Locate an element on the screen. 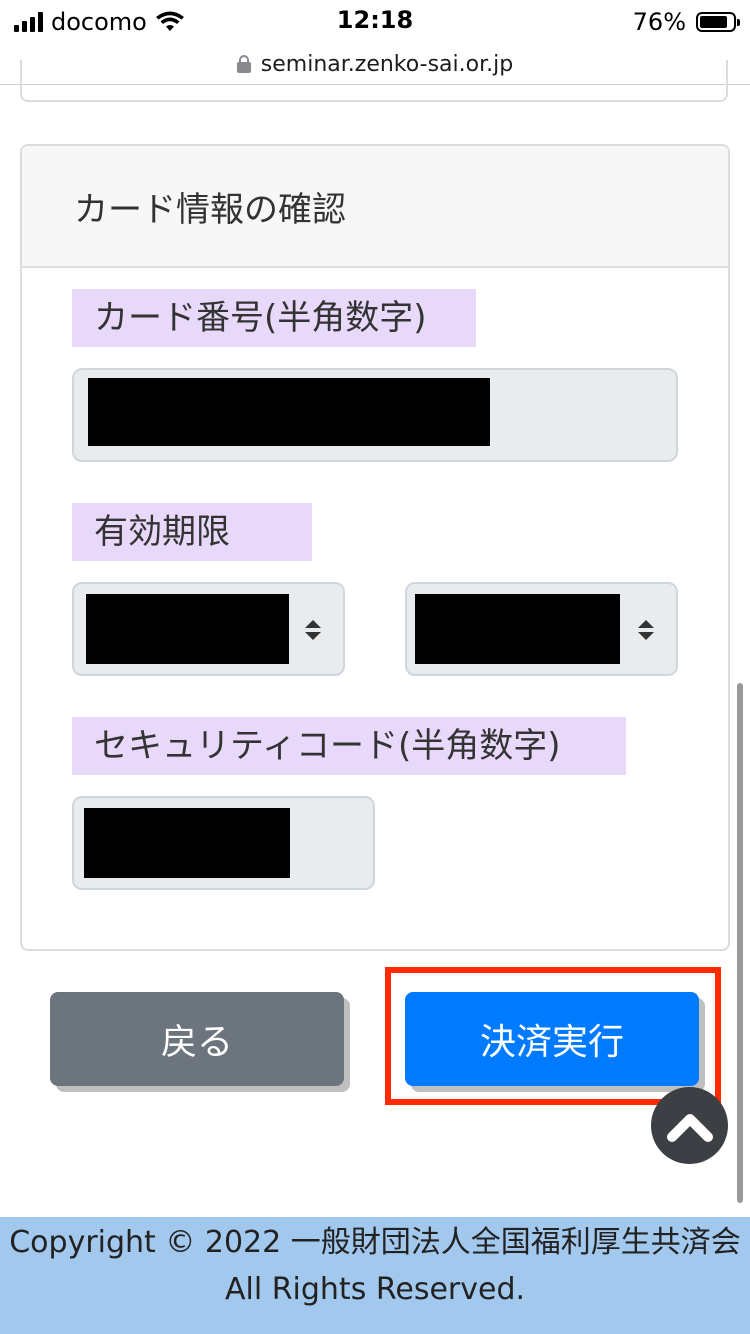  redacted-expiry-month is located at coordinates (187, 629).